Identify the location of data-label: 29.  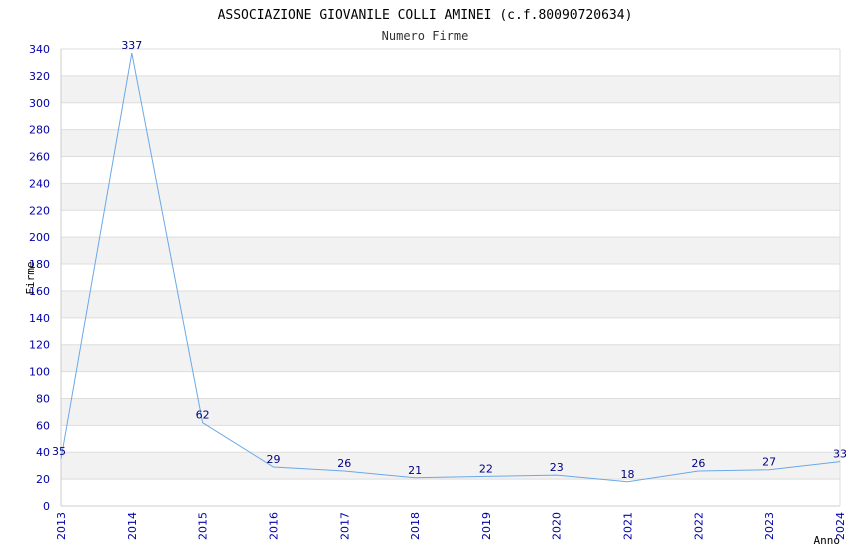
(273, 459).